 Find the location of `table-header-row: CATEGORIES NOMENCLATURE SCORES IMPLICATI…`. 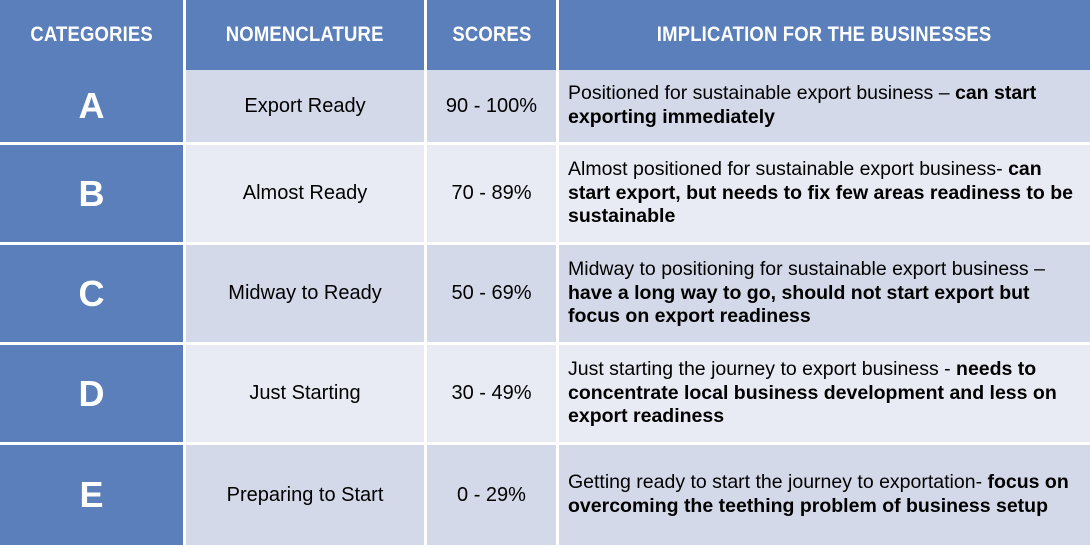

table-header-row: CATEGORIES NOMENCLATURE SCORES IMPLICATI… is located at coordinates (545, 35).